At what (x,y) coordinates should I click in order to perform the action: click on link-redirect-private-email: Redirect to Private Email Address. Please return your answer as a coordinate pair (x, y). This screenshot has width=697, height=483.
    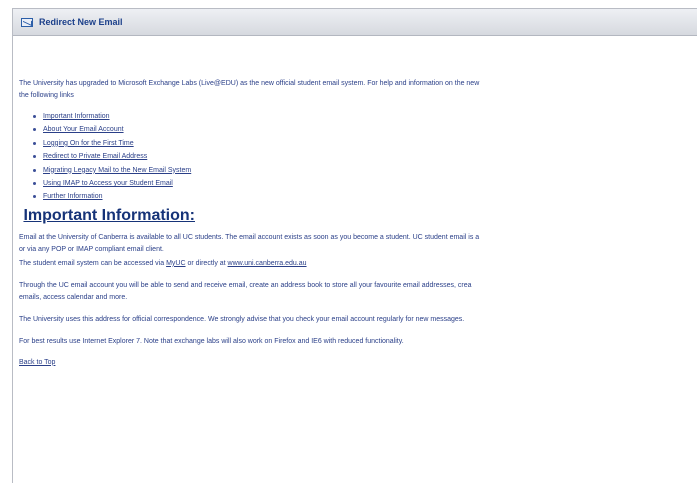
    Looking at the image, I should click on (95, 156).